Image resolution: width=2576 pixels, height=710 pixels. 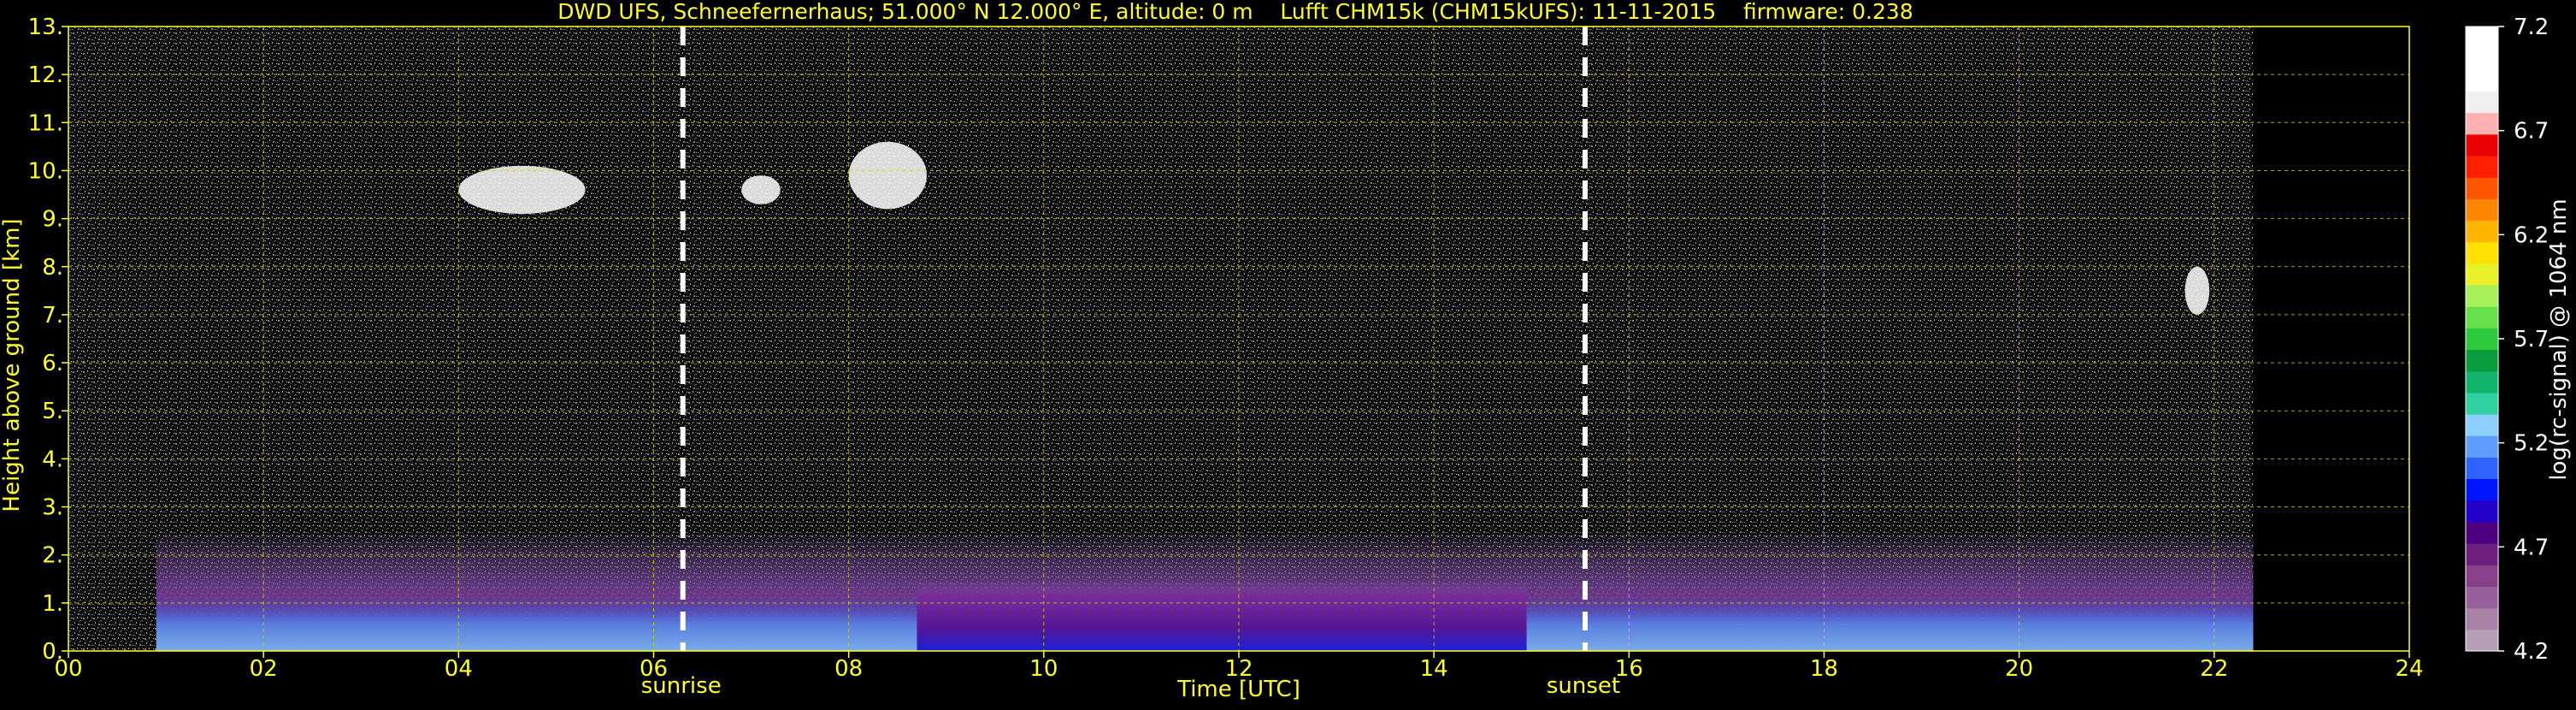 I want to click on y-tick-label: 4., so click(x=52, y=459).